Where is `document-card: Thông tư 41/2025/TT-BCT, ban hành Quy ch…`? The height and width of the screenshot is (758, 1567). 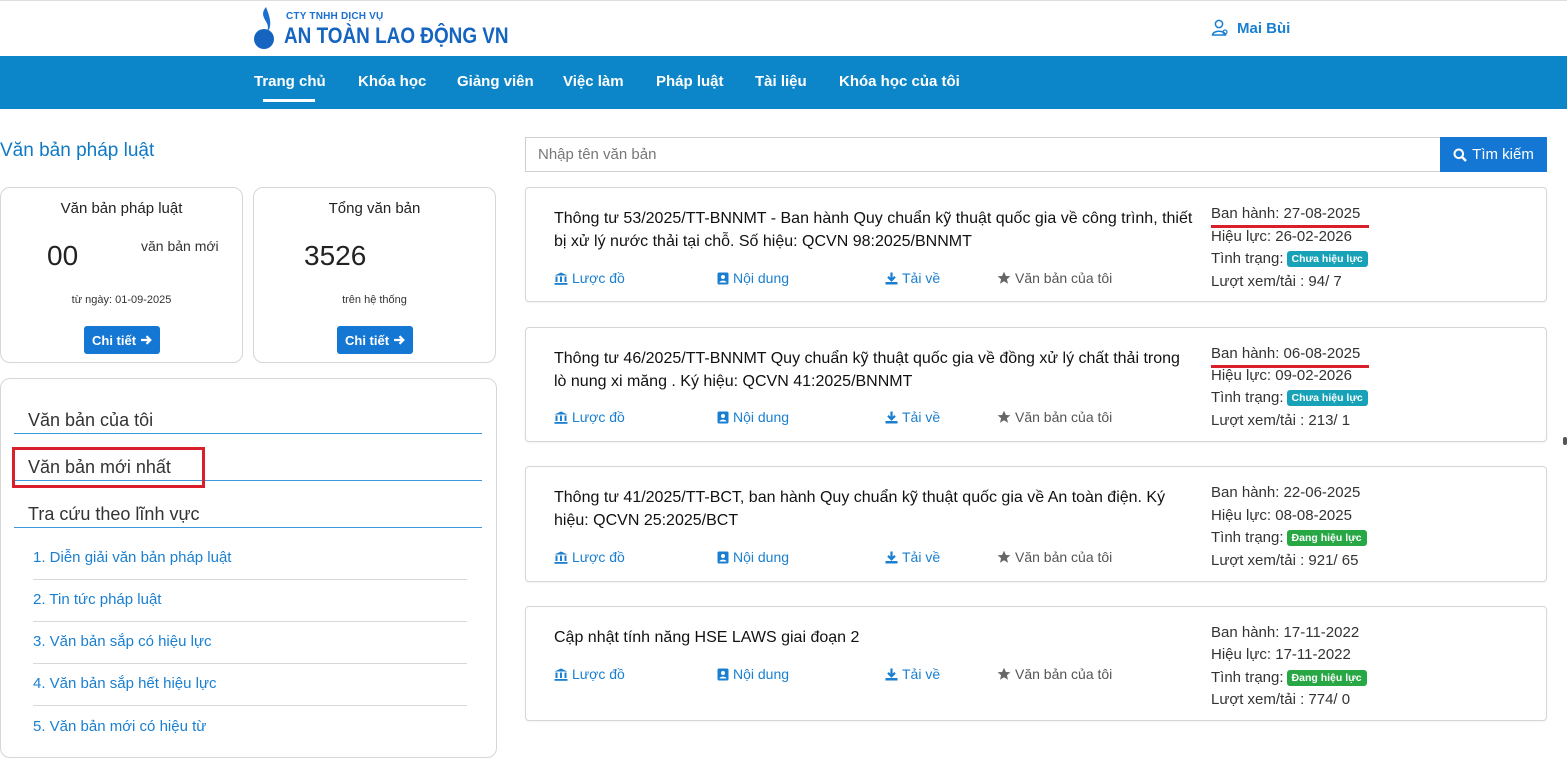 document-card: Thông tư 41/2025/TT-BCT, ban hành Quy ch… is located at coordinates (1036, 524).